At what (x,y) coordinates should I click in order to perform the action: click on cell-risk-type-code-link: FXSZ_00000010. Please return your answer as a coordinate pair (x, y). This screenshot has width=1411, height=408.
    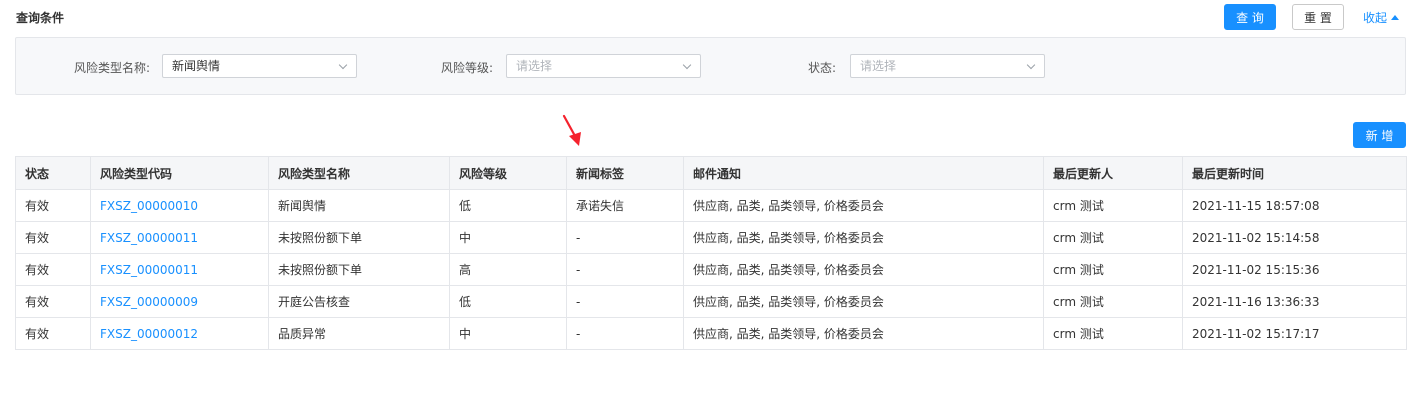
    Looking at the image, I should click on (179, 205).